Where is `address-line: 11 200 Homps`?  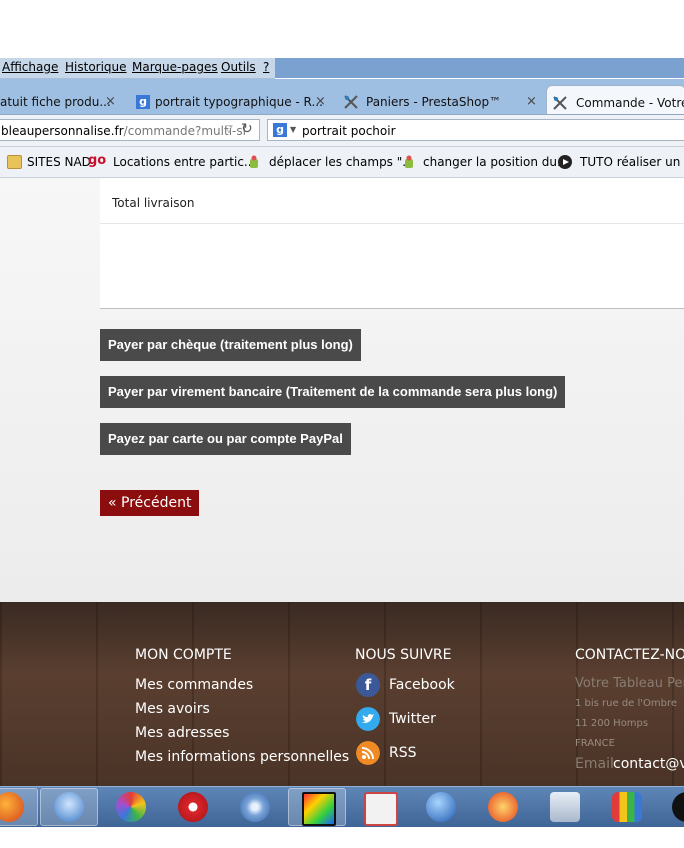 address-line: 11 200 Homps is located at coordinates (612, 723).